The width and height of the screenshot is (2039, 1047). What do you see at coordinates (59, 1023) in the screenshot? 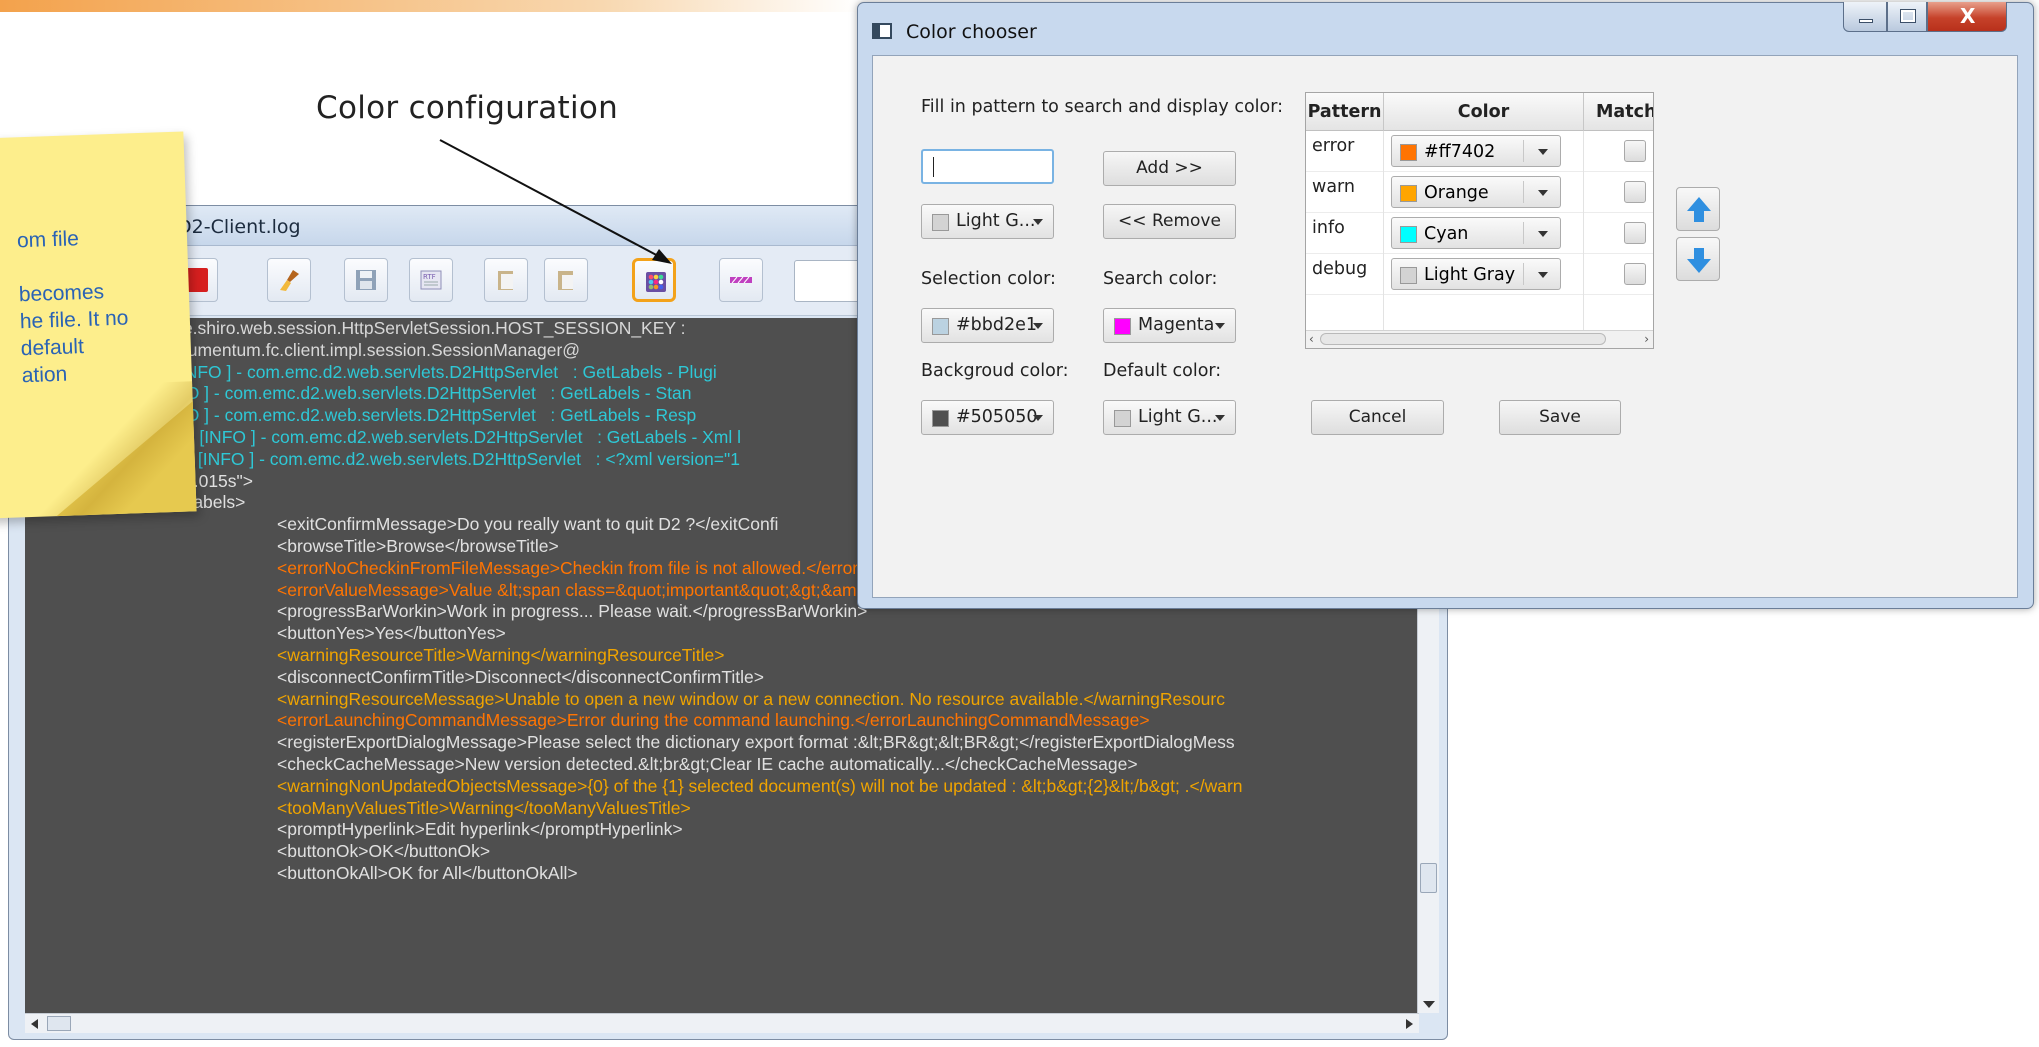
I see `log-horizontal-scroll-thumb` at bounding box center [59, 1023].